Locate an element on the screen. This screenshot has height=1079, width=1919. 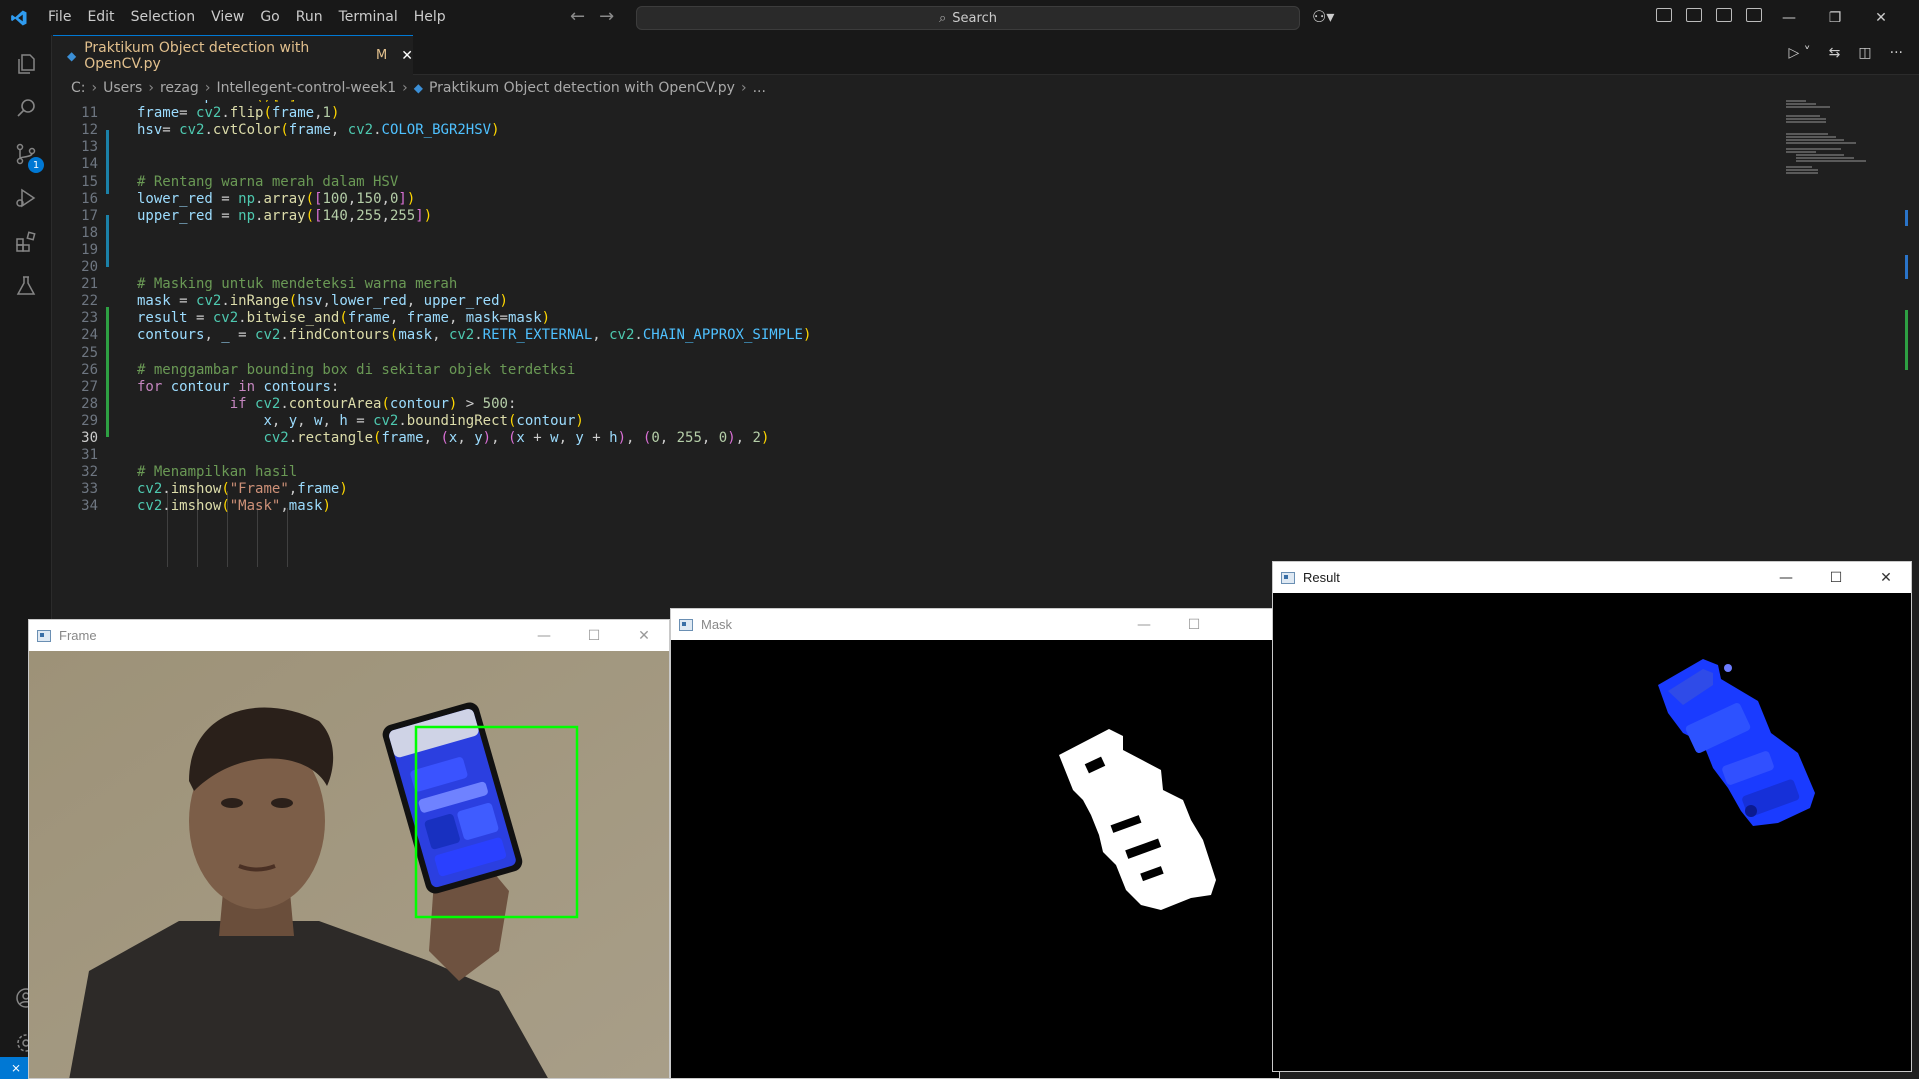
python-file-icon: ◆ is located at coordinates (418, 88).